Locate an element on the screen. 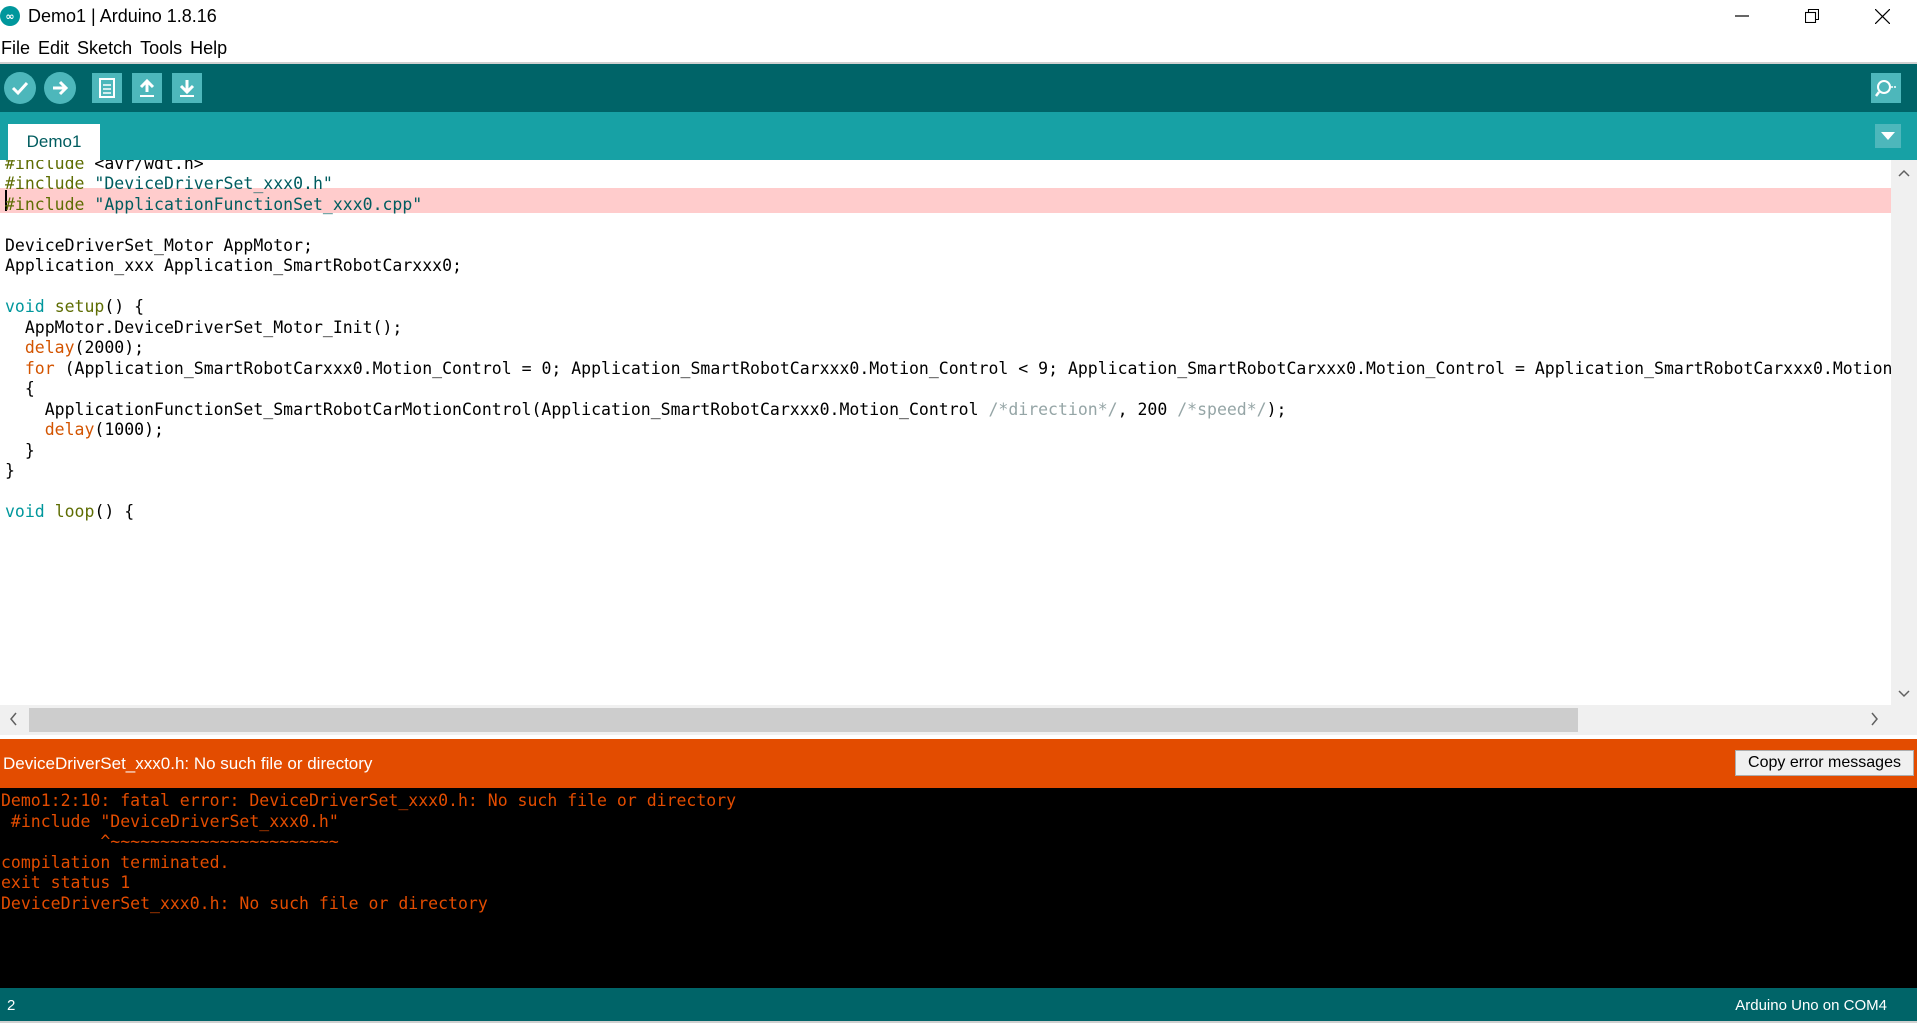 The width and height of the screenshot is (1917, 1023). close-icon is located at coordinates (1882, 16).